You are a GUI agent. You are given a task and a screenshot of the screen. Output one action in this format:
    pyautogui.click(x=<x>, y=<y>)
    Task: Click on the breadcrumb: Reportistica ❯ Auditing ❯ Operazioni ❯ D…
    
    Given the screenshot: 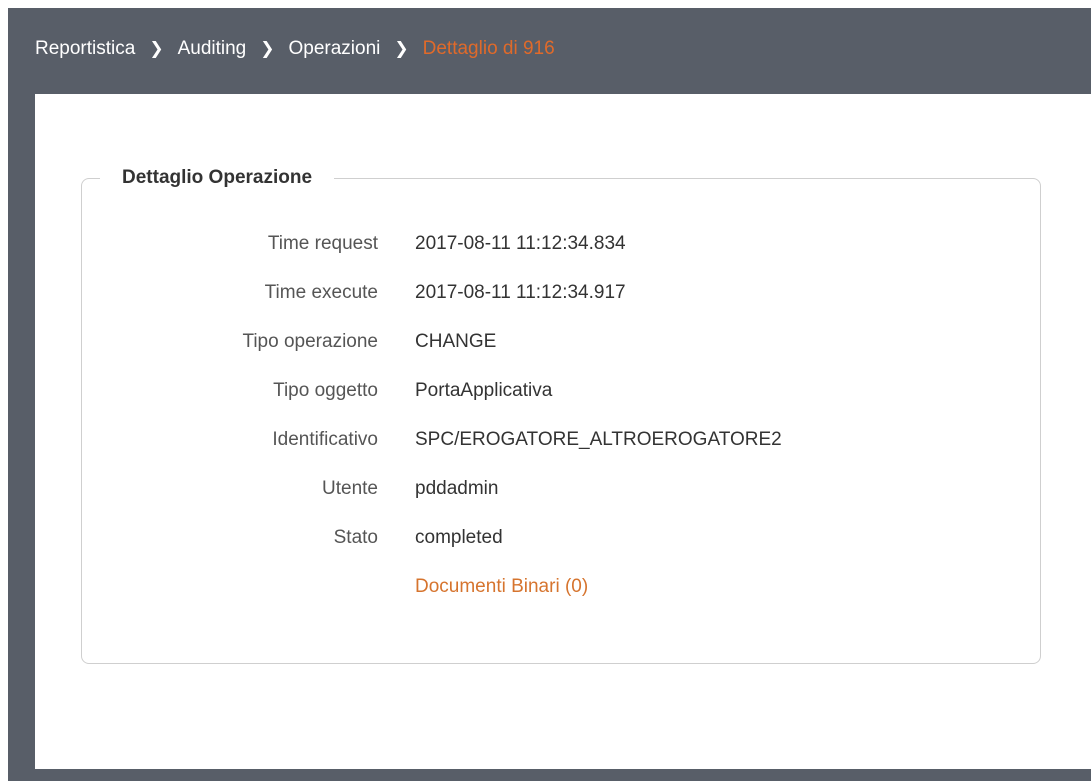 What is the action you would take?
    pyautogui.click(x=549, y=49)
    